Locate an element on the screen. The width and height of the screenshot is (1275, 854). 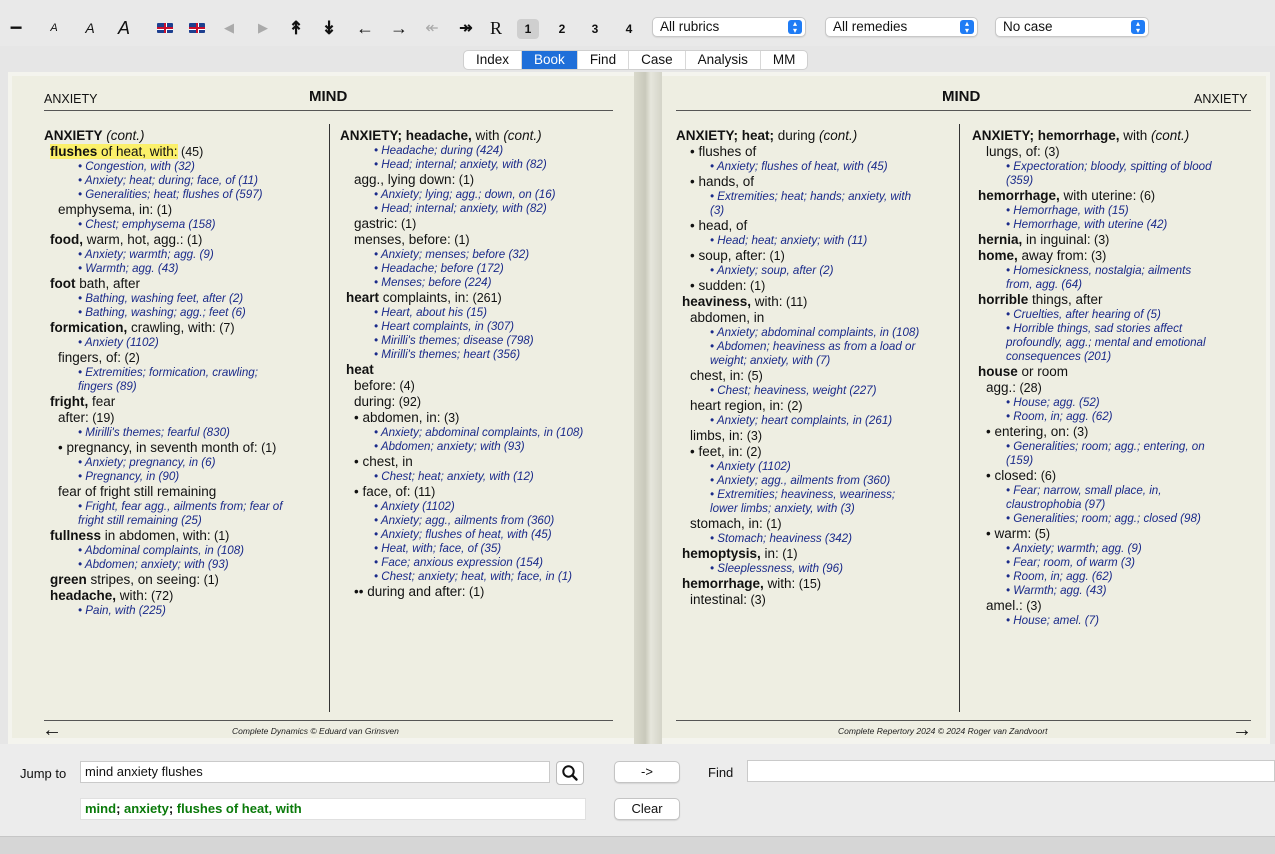
jump-to-input: mind anxiety flushes is located at coordinates (315, 772).